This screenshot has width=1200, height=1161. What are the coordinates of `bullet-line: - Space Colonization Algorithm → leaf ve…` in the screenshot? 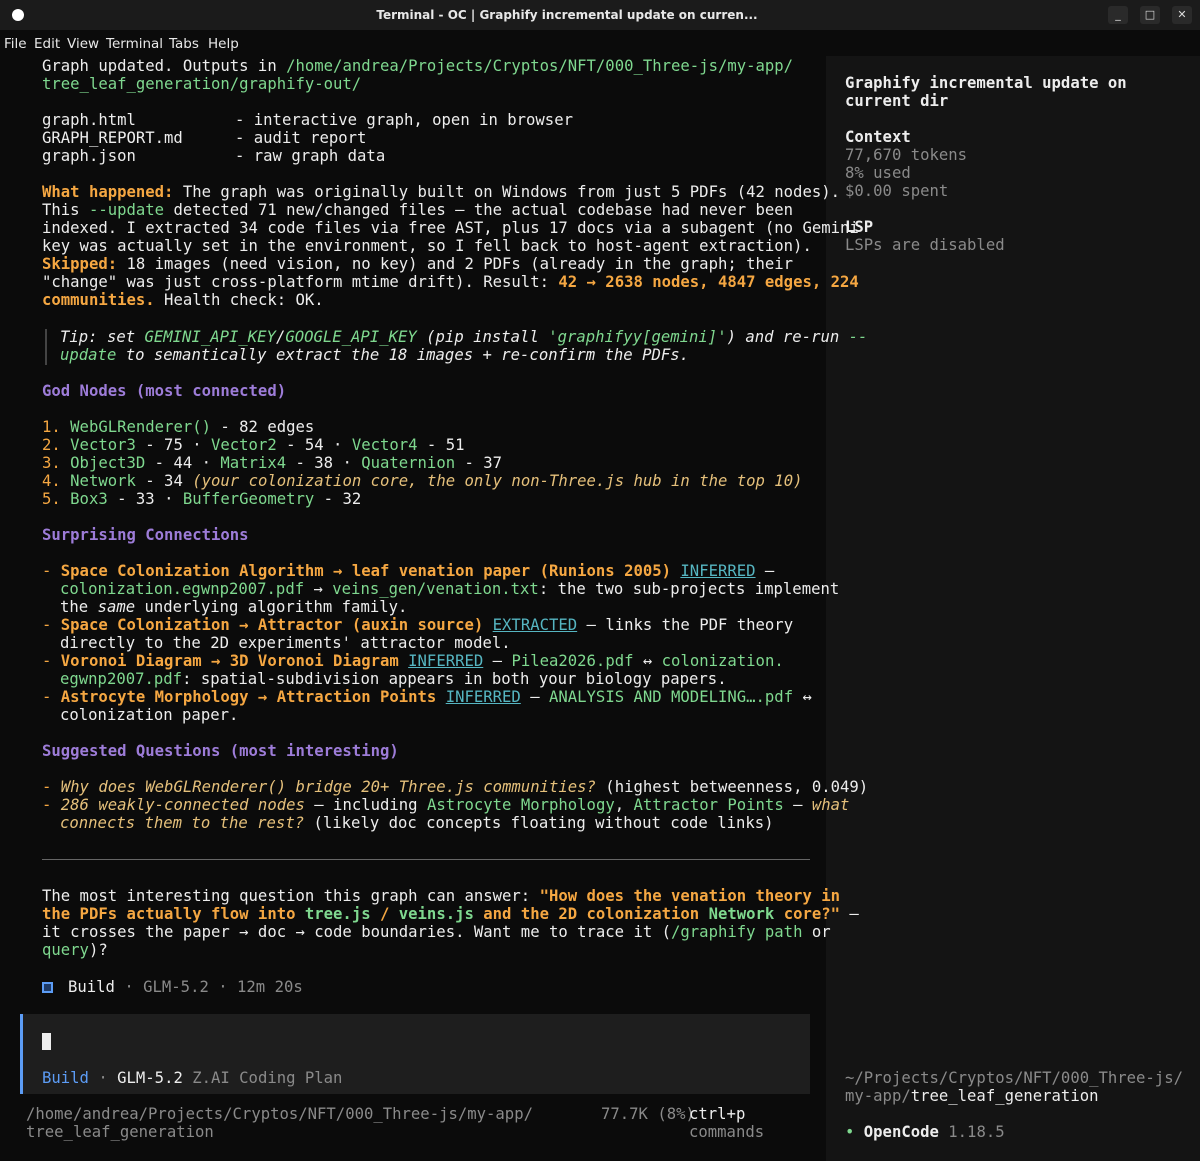 It's located at (408, 571).